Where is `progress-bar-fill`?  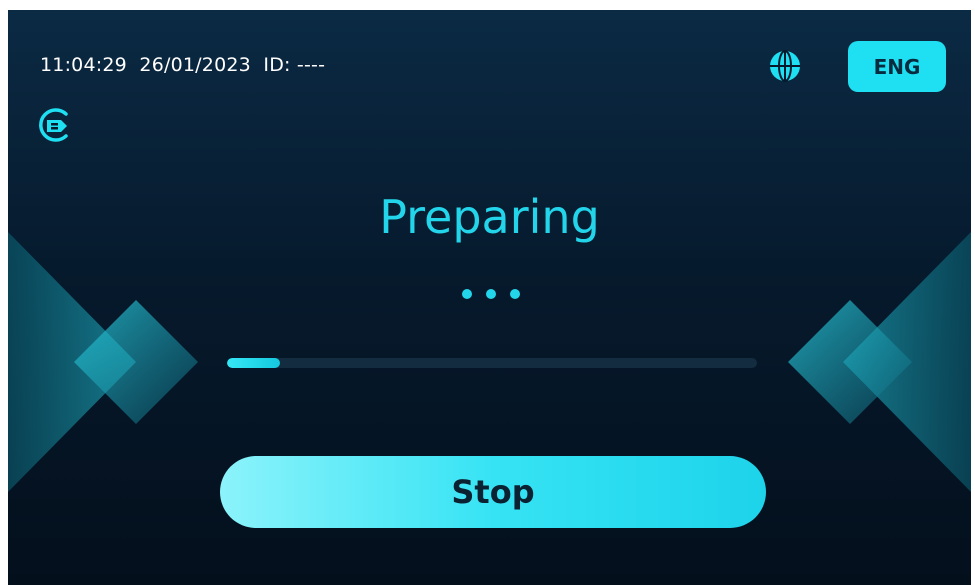
progress-bar-fill is located at coordinates (253, 363).